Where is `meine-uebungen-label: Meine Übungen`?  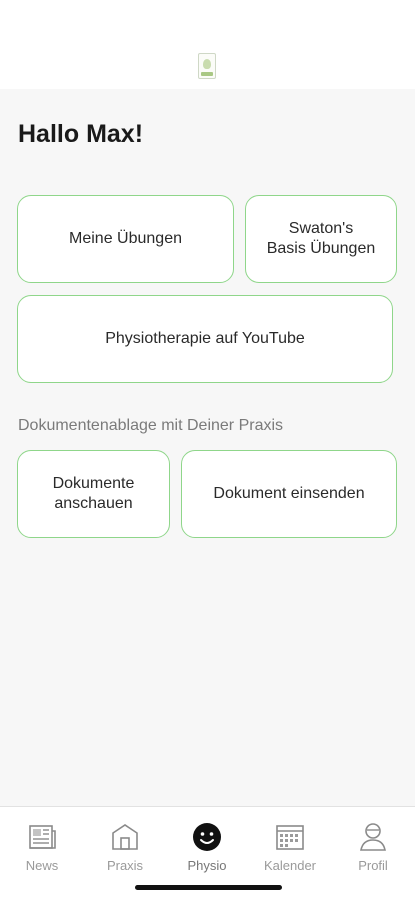 meine-uebungen-label: Meine Übungen is located at coordinates (125, 238).